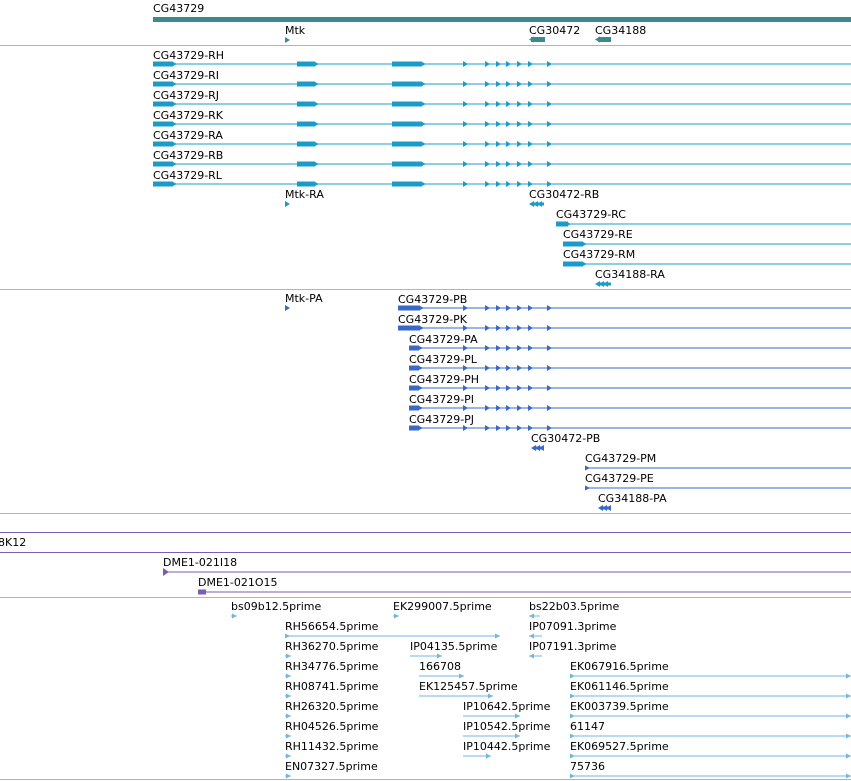 The height and width of the screenshot is (781, 851). What do you see at coordinates (332, 626) in the screenshot?
I see `est-label: RH56654.5prime` at bounding box center [332, 626].